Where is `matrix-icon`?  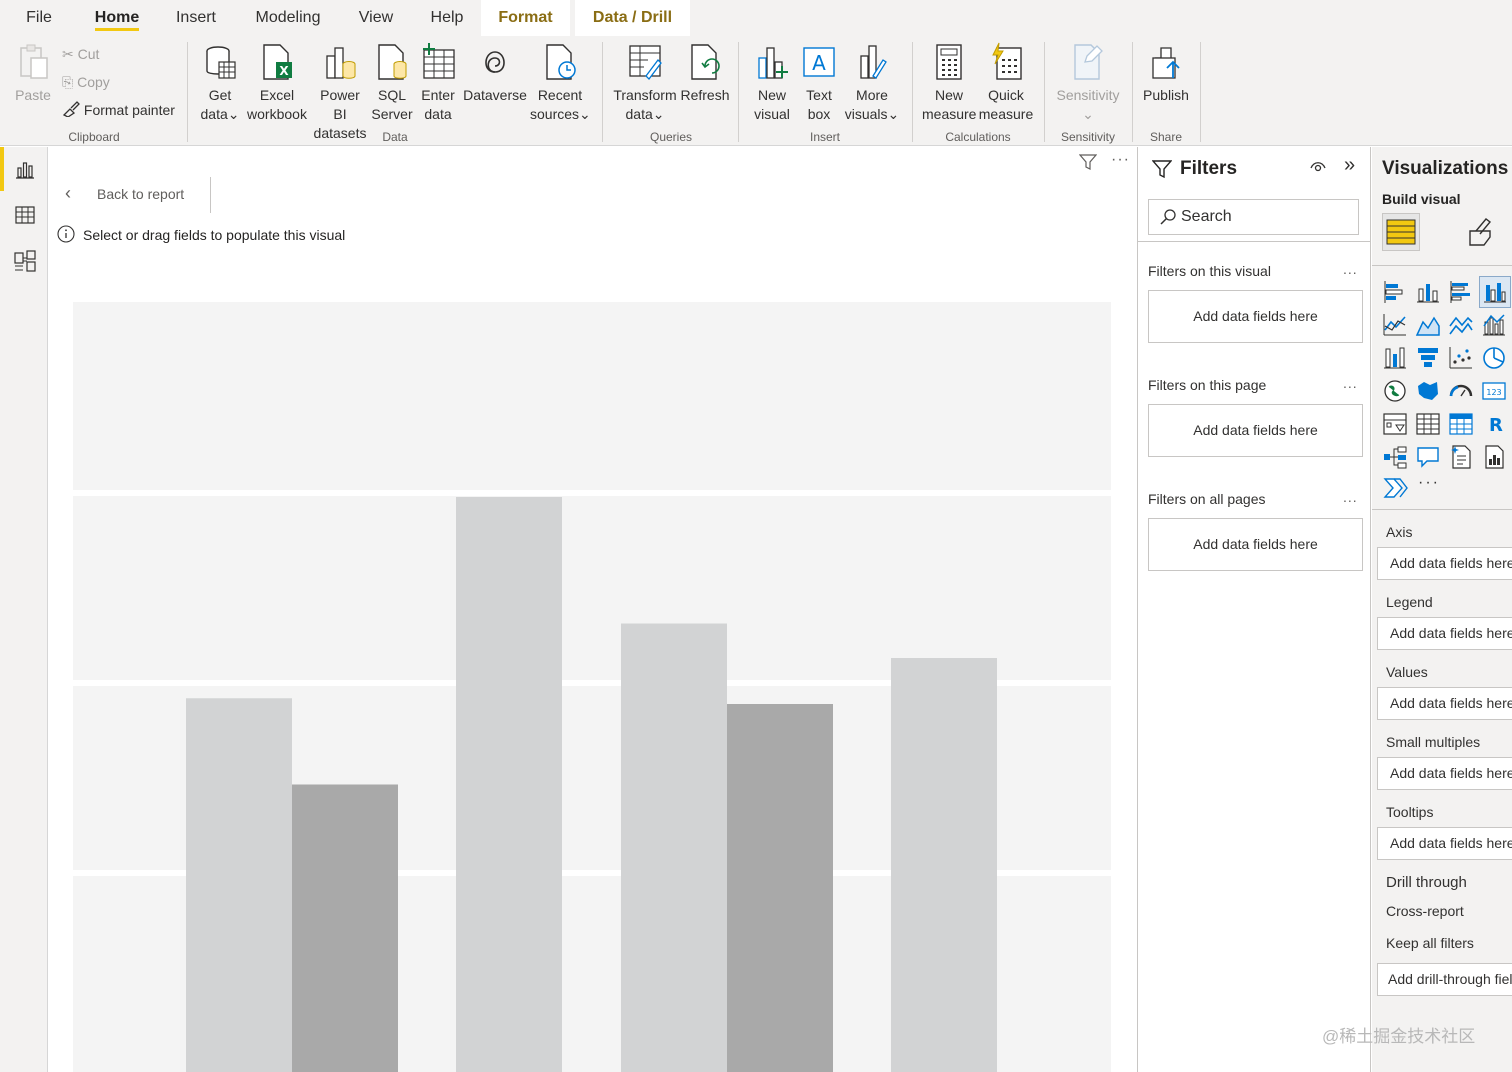
matrix-icon is located at coordinates (1461, 424).